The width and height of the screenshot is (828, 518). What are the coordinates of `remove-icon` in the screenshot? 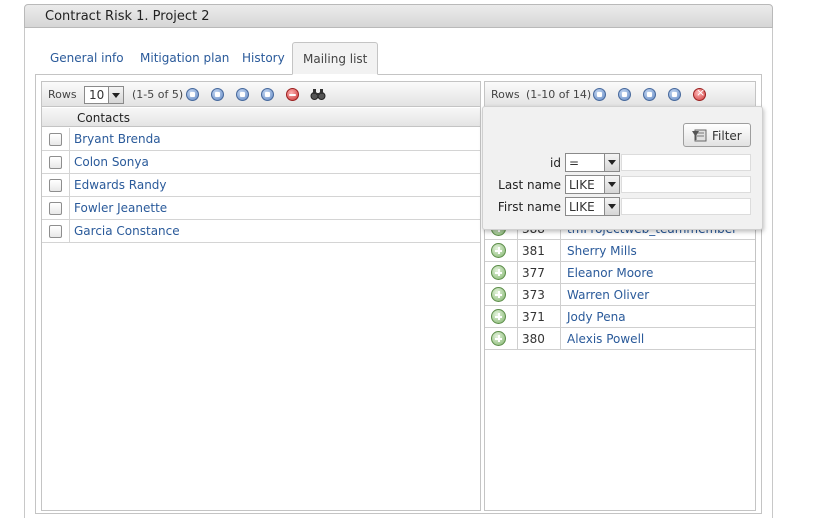 It's located at (292, 94).